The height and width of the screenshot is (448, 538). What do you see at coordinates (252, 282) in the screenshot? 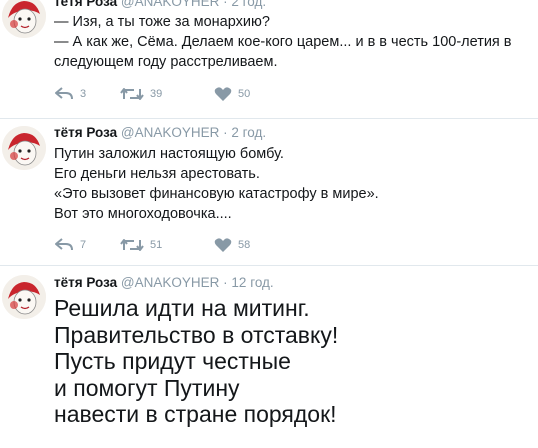
I see `tweet-time: 12 год.` at bounding box center [252, 282].